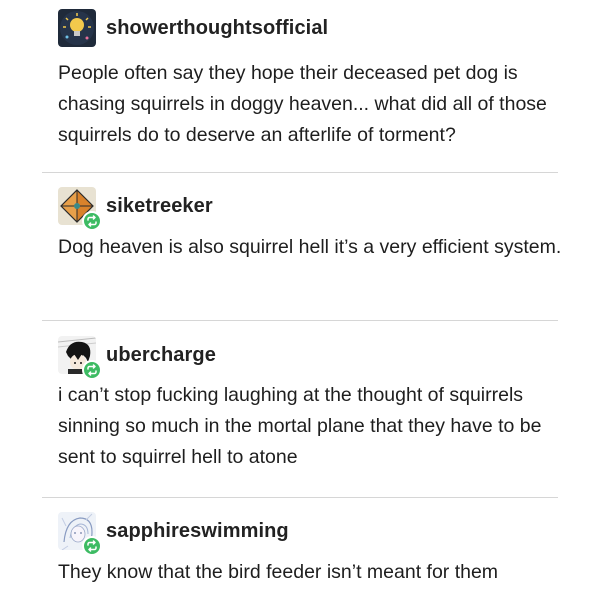 This screenshot has width=600, height=600. I want to click on post-header: siketreeker, so click(135, 209).